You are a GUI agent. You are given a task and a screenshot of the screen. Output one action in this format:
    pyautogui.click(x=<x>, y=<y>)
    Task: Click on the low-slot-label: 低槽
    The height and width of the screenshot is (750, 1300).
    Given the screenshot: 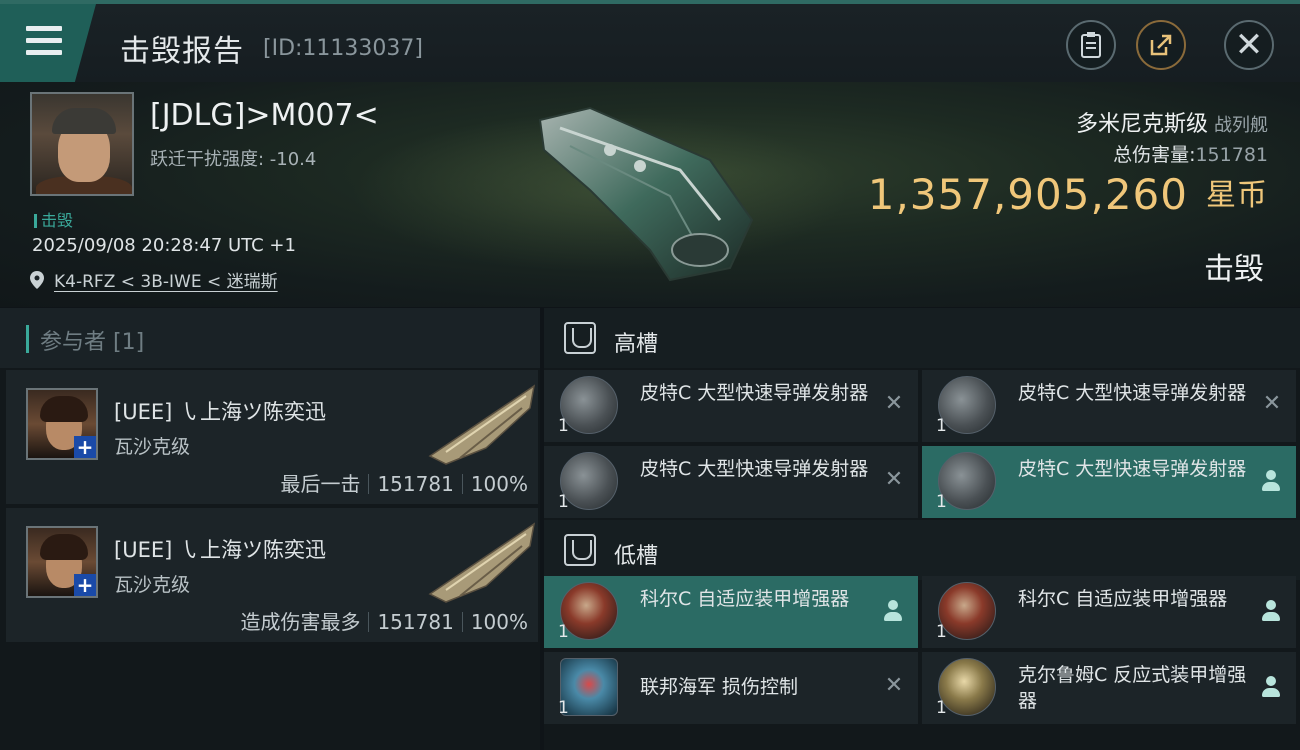 What is the action you would take?
    pyautogui.click(x=636, y=556)
    